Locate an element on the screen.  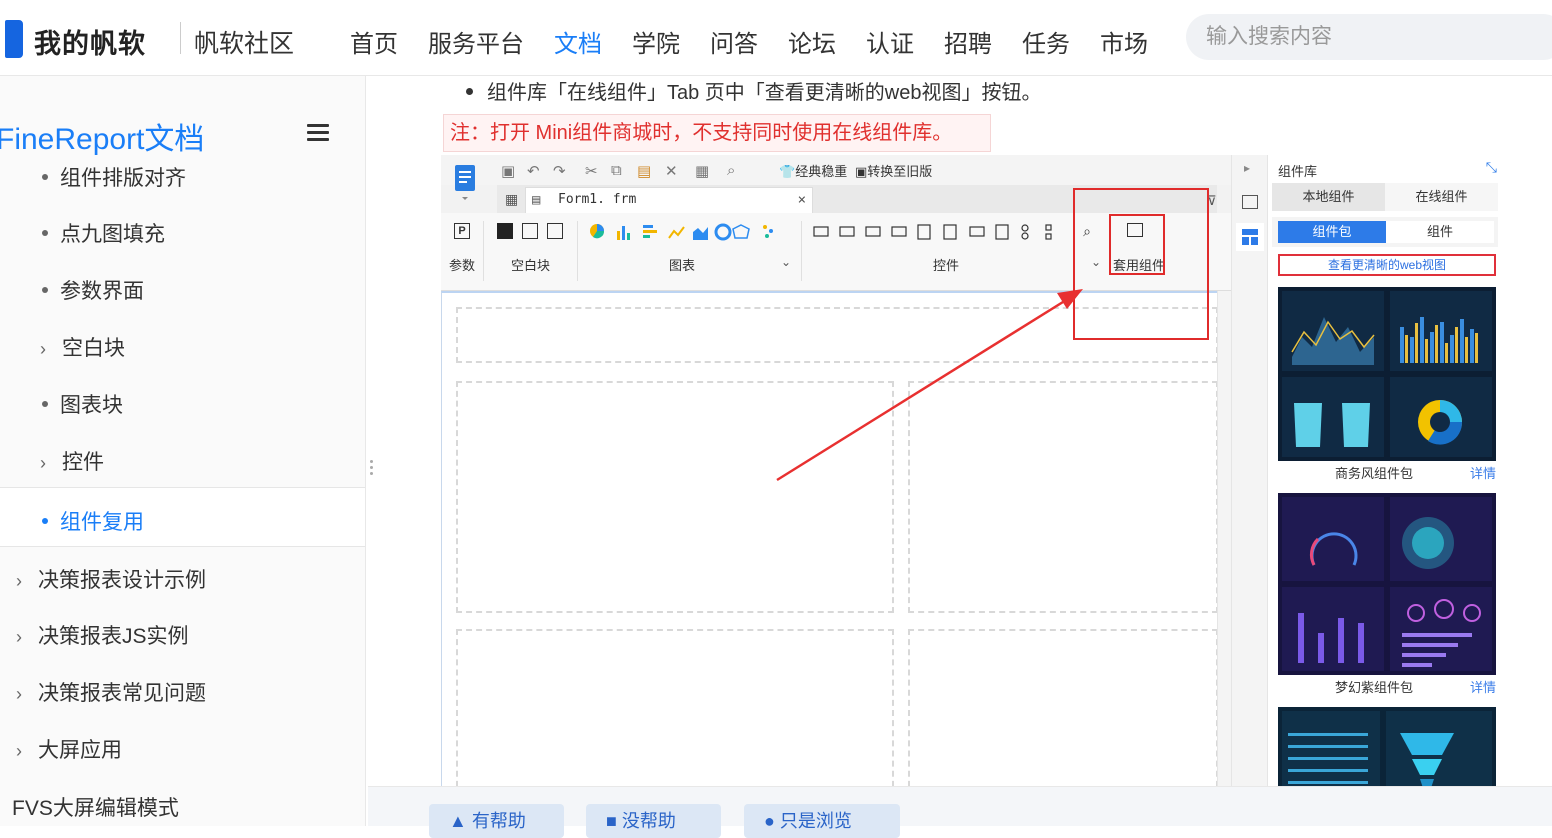
caret-right-icon: ▸ is located at coordinates (1247, 168).